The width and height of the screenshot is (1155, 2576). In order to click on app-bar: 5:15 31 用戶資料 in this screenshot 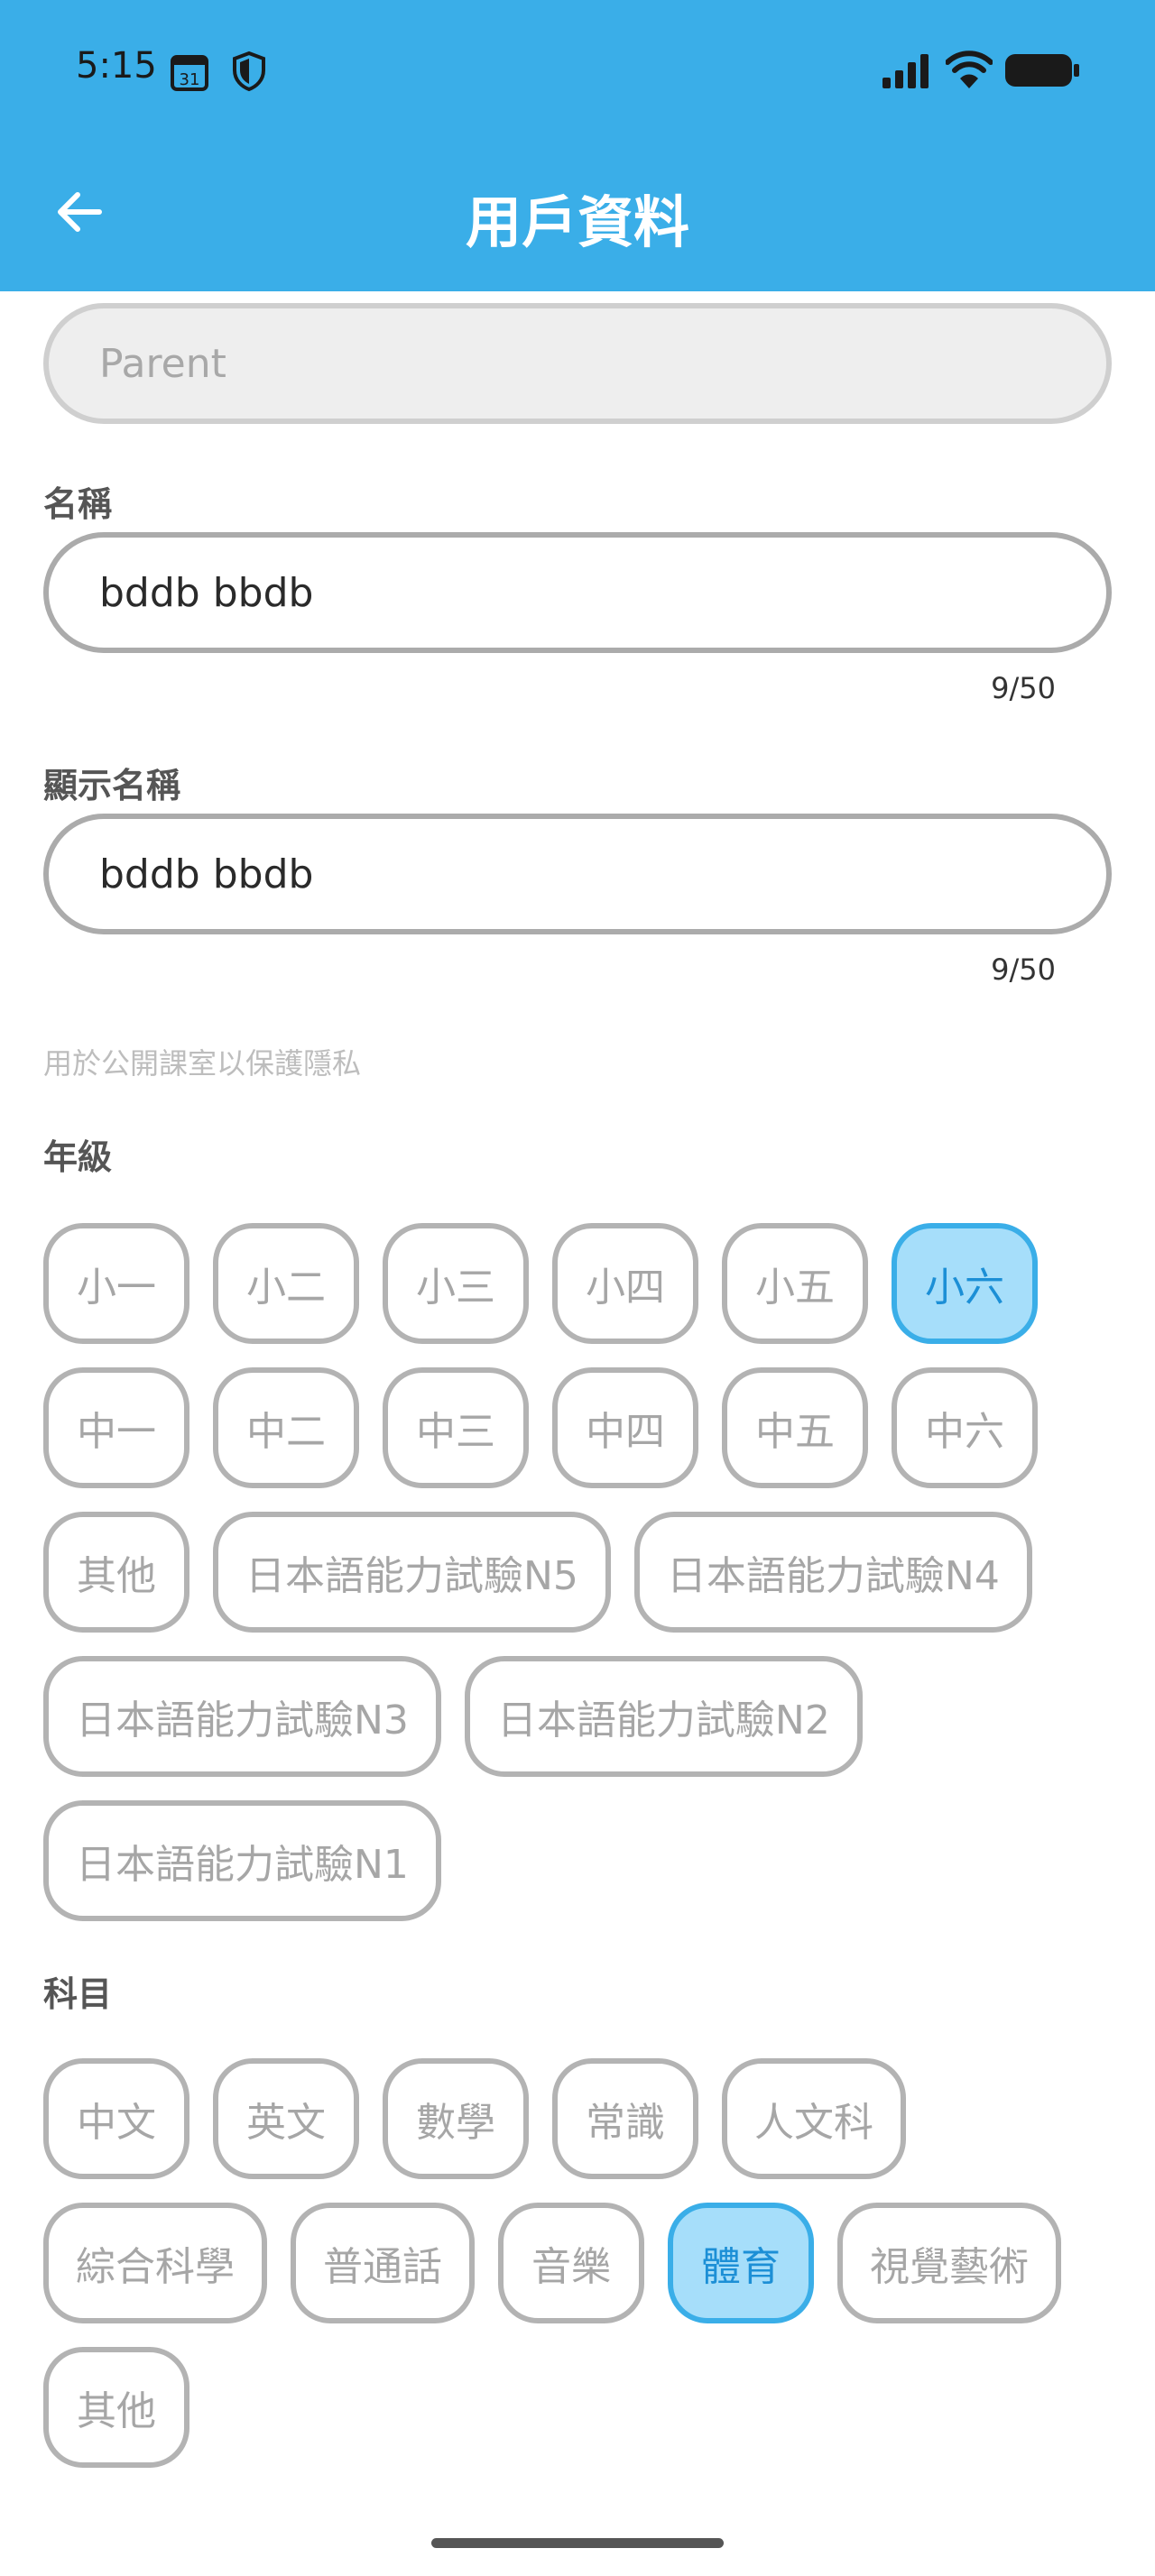, I will do `click(577, 145)`.